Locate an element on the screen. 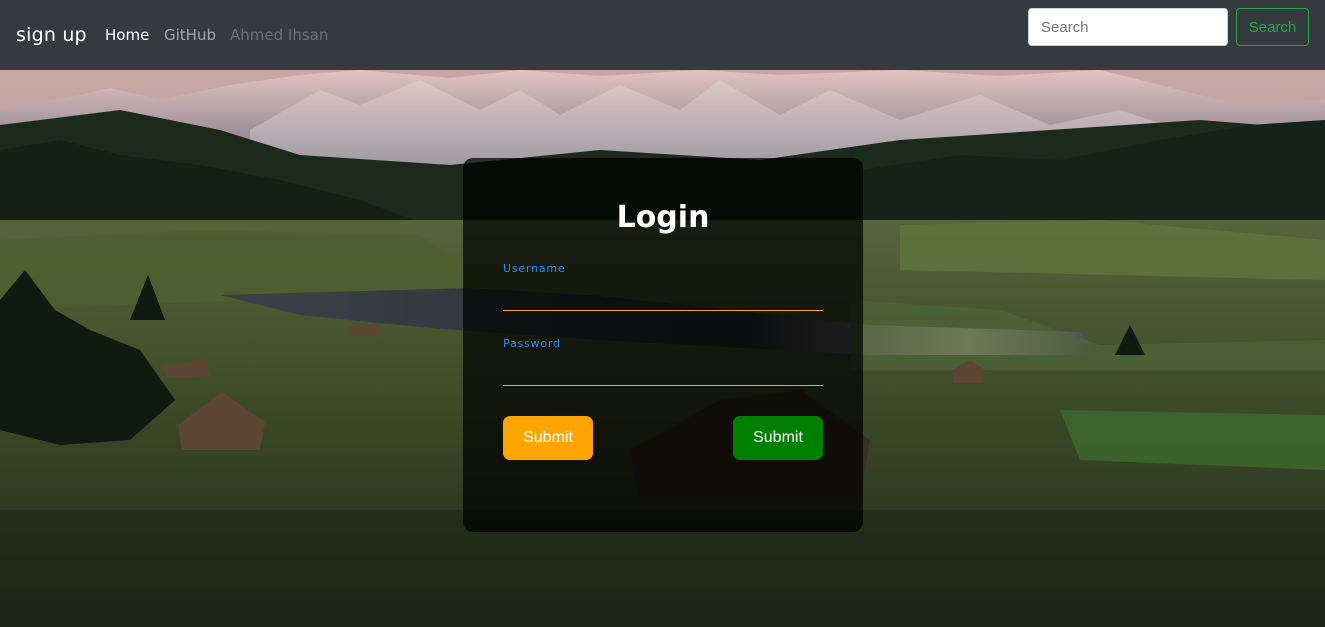 Image resolution: width=1325 pixels, height=627 pixels. login-title: Login is located at coordinates (663, 217).